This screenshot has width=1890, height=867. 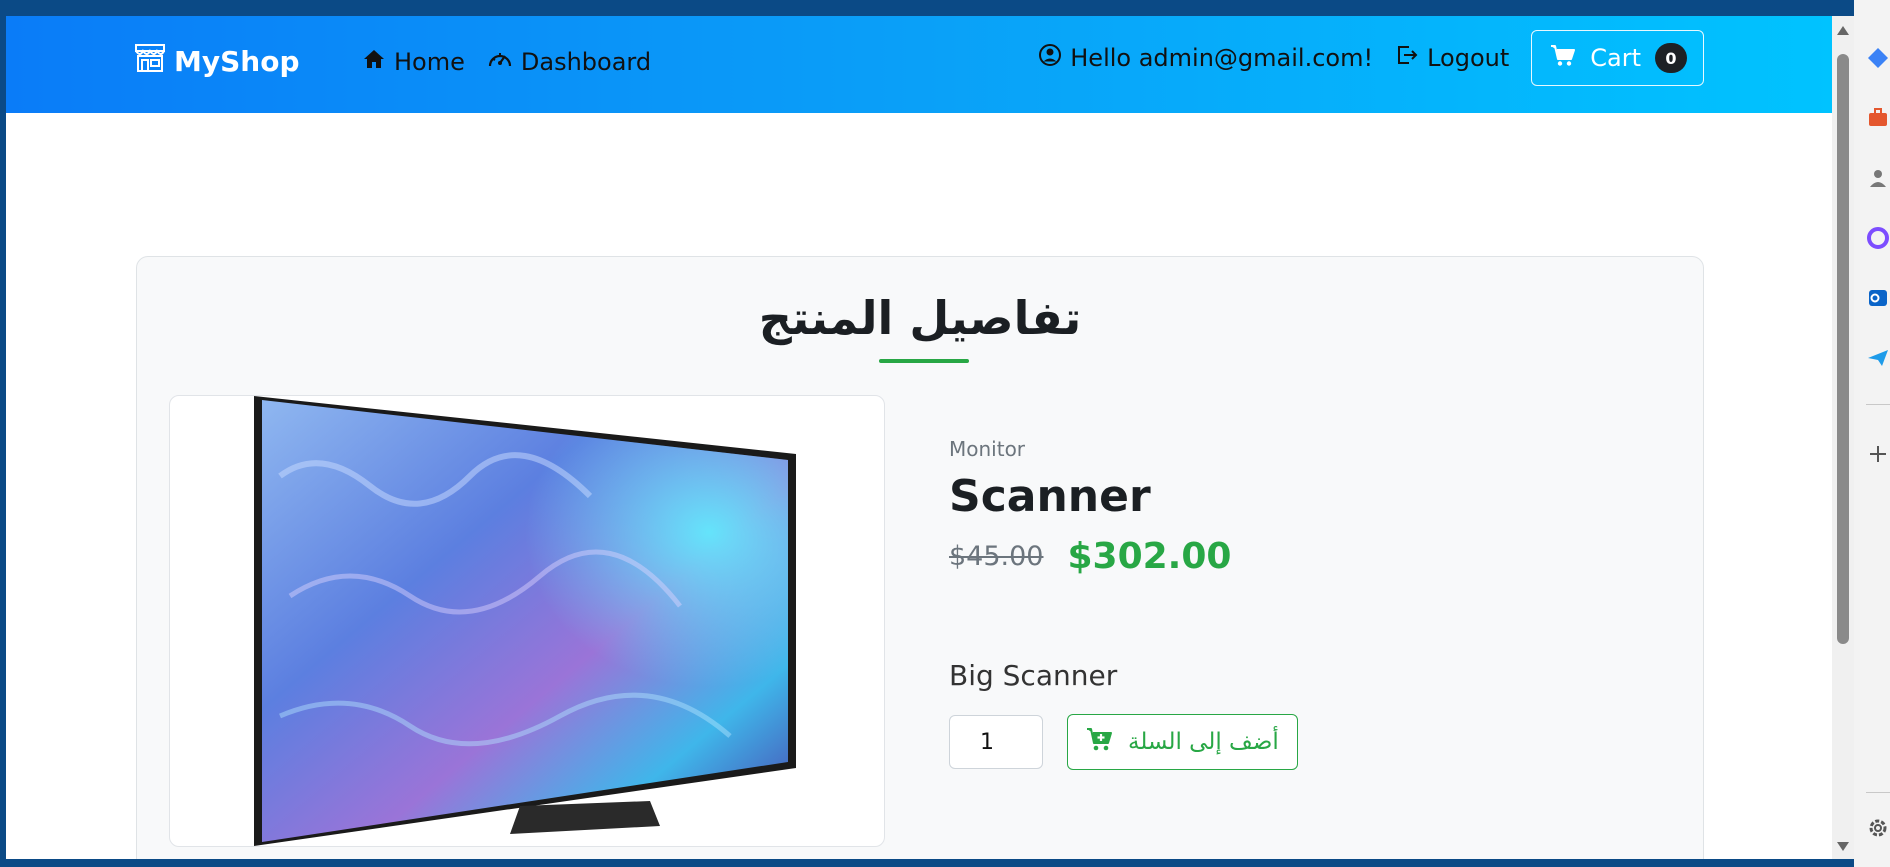 What do you see at coordinates (1843, 349) in the screenshot?
I see `scroll-thumb` at bounding box center [1843, 349].